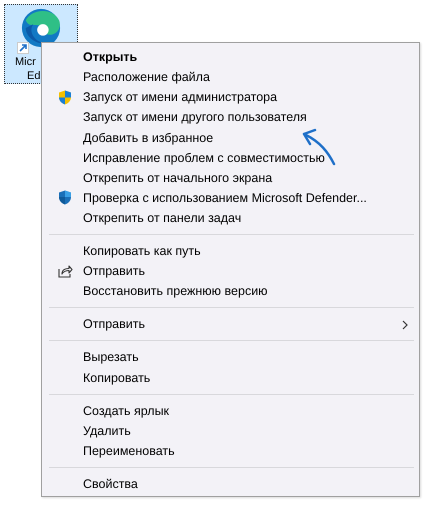  What do you see at coordinates (230, 77) in the screenshot?
I see `menu-item: Расположение файла` at bounding box center [230, 77].